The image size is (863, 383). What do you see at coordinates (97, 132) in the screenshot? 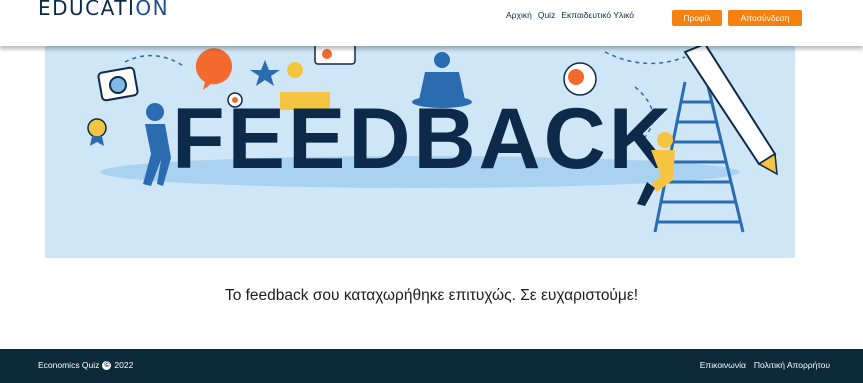
I see `award-badge-icon` at bounding box center [97, 132].